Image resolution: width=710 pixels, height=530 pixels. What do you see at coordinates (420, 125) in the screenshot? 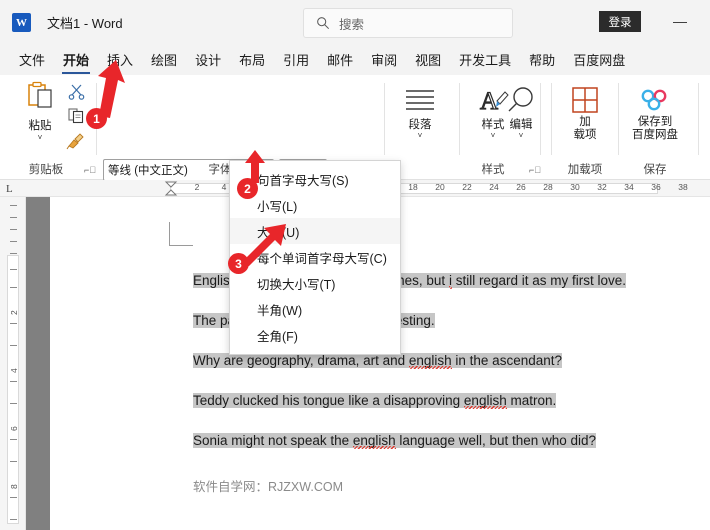
I see `paragraph-label: 段落` at bounding box center [420, 125].